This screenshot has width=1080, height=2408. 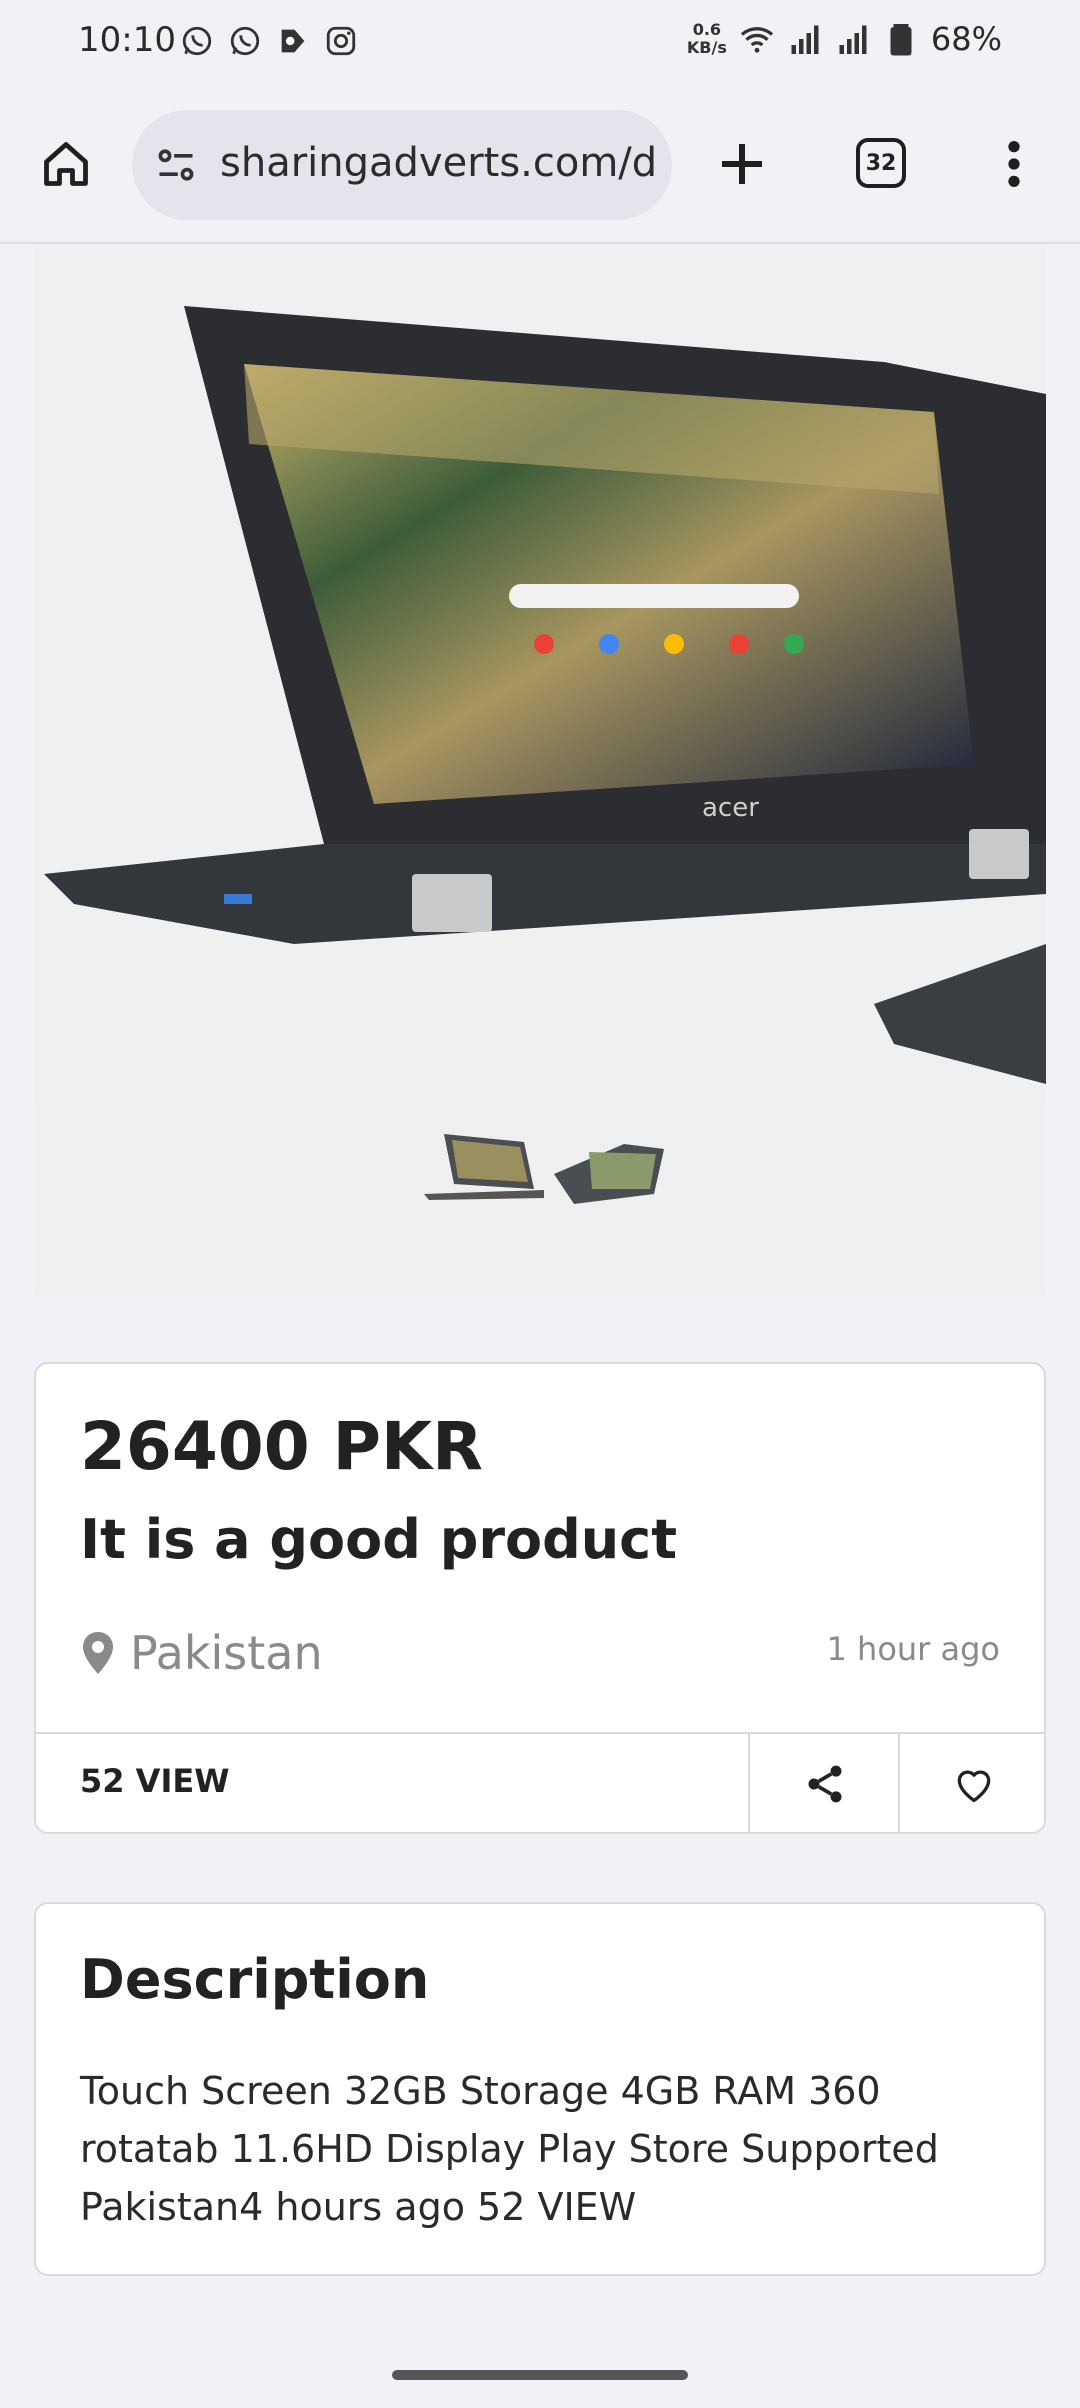 I want to click on share-icon, so click(x=825, y=1784).